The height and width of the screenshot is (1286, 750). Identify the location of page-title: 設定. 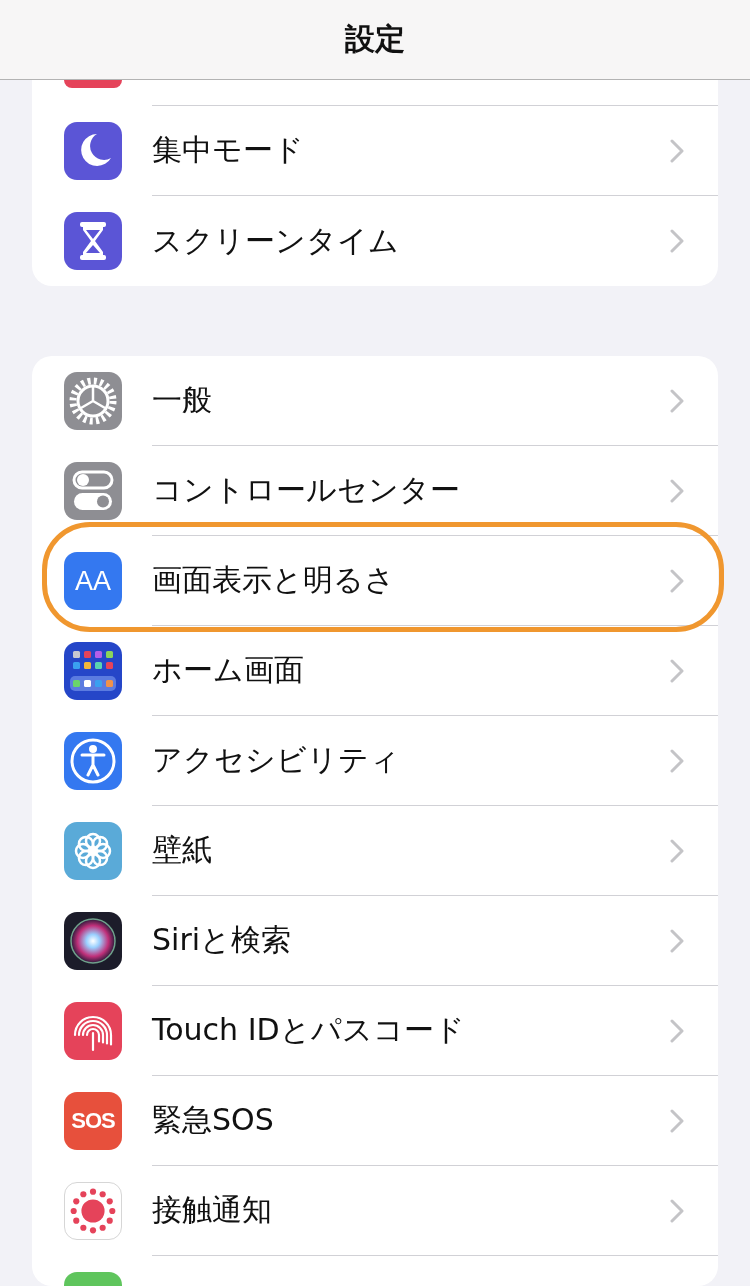
(375, 39).